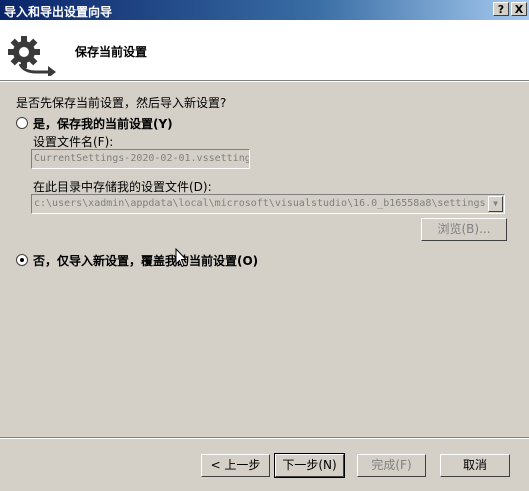  I want to click on header-divider, so click(264, 81).